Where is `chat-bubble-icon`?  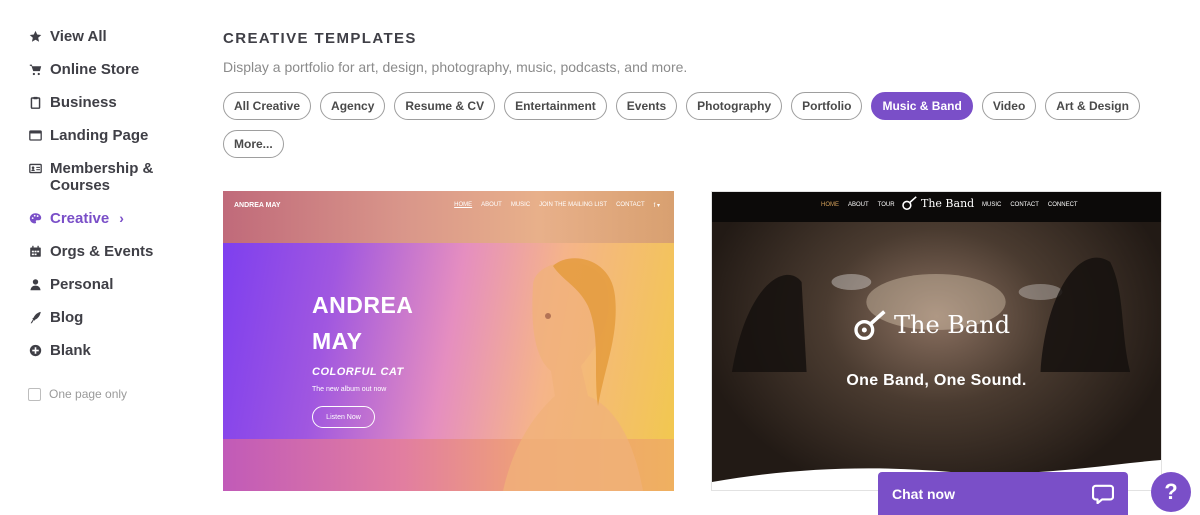
chat-bubble-icon is located at coordinates (1103, 494).